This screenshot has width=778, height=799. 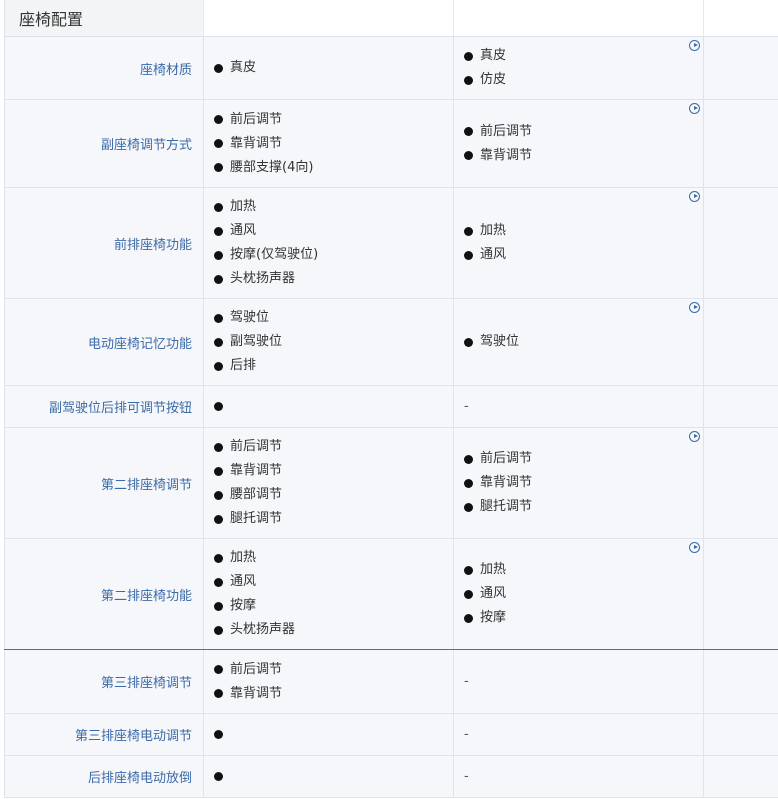 What do you see at coordinates (103, 406) in the screenshot?
I see `row-label: 副驾驶位后排可调节按钮` at bounding box center [103, 406].